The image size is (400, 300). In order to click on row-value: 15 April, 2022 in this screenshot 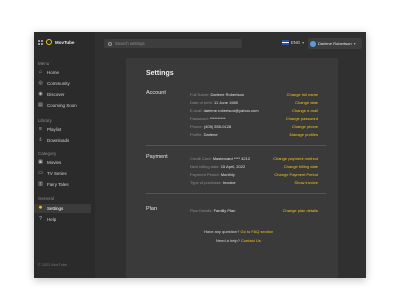, I will do `click(233, 166)`.